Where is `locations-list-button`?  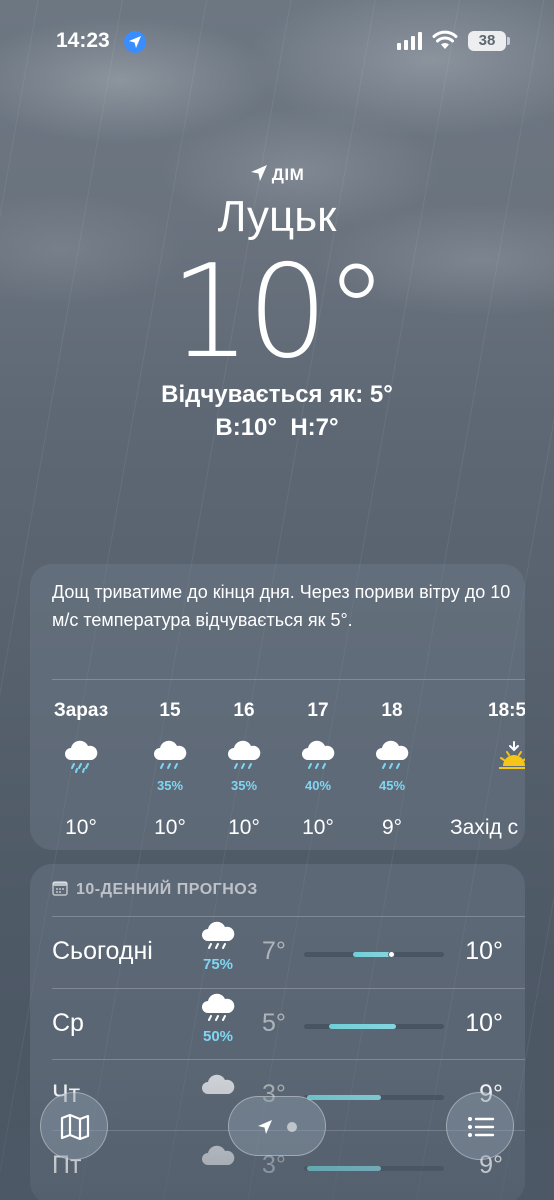 locations-list-button is located at coordinates (480, 1126).